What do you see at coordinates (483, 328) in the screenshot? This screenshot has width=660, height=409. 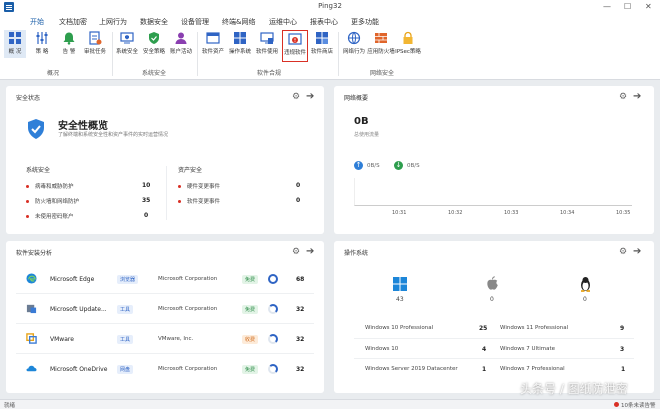 I see `os-count: 25` at bounding box center [483, 328].